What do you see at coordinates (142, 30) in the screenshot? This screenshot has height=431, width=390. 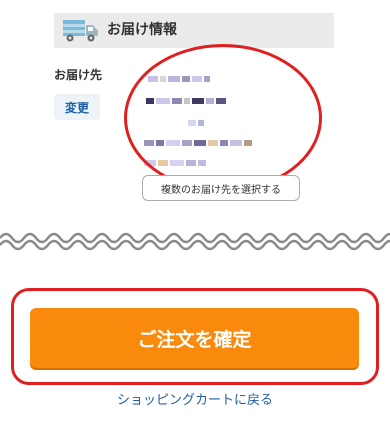 I see `section-title: お届け情報` at bounding box center [142, 30].